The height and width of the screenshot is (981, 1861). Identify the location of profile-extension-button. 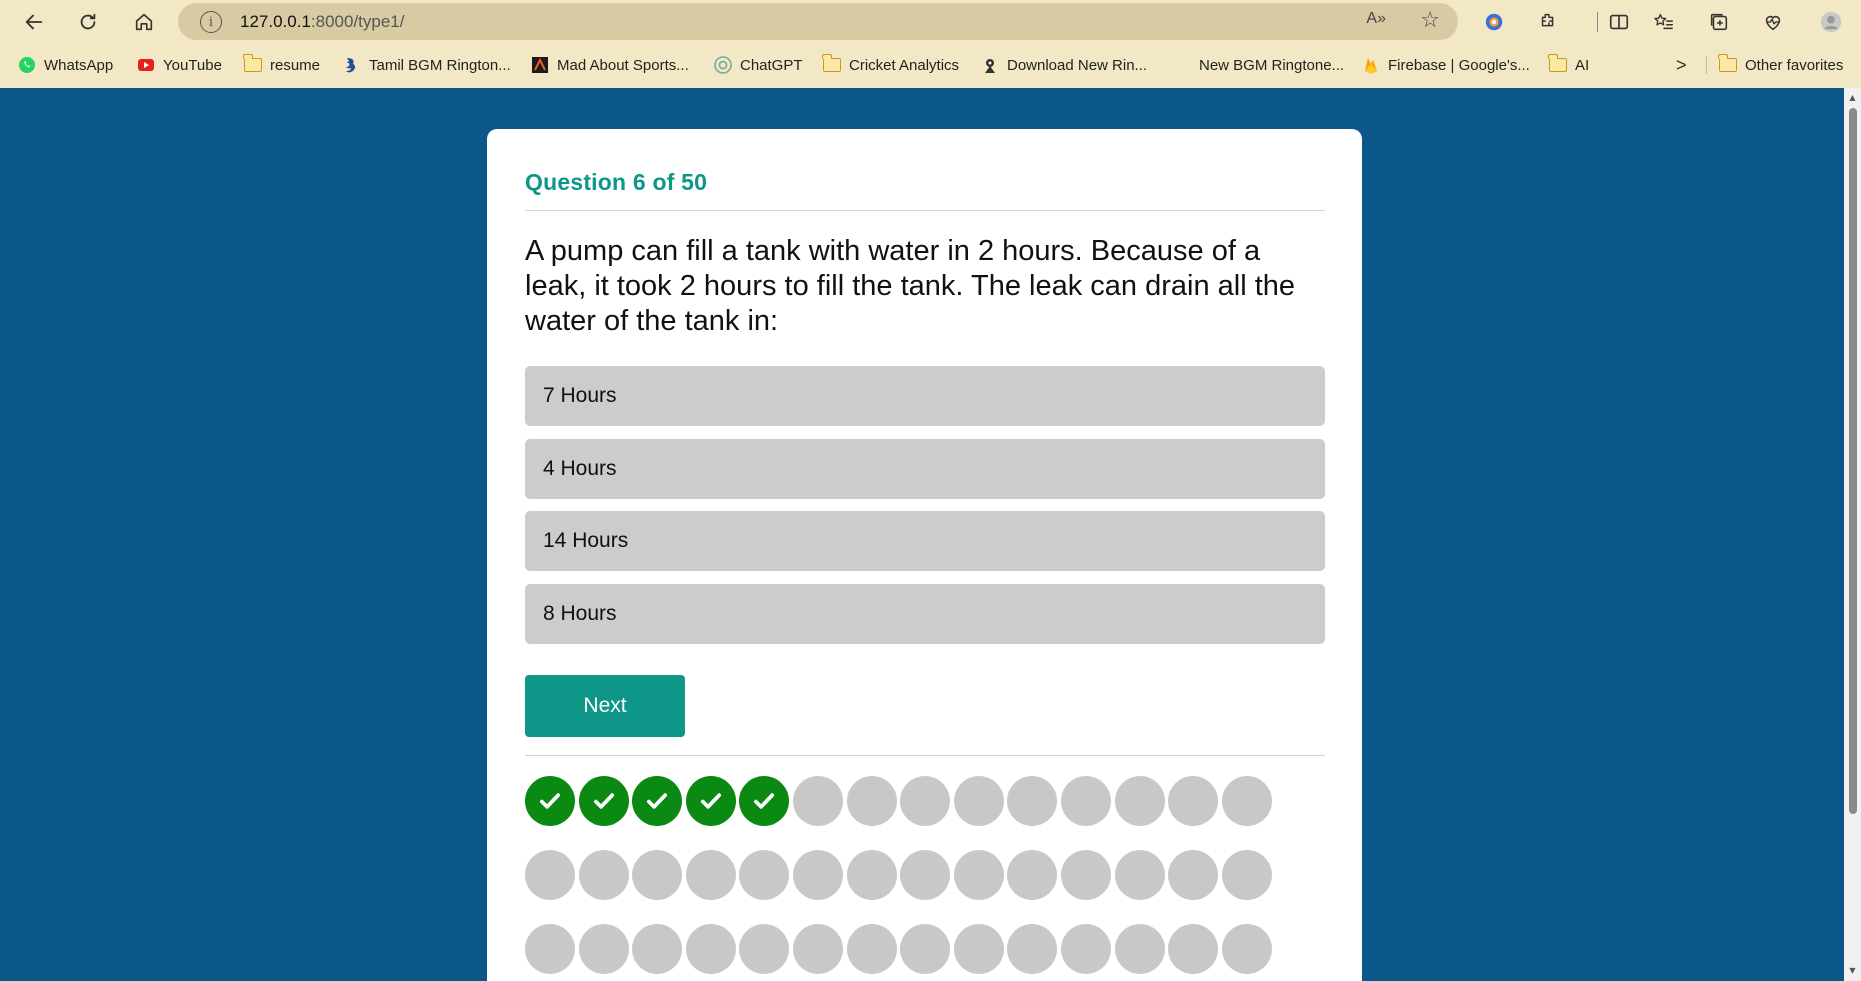
(1494, 22).